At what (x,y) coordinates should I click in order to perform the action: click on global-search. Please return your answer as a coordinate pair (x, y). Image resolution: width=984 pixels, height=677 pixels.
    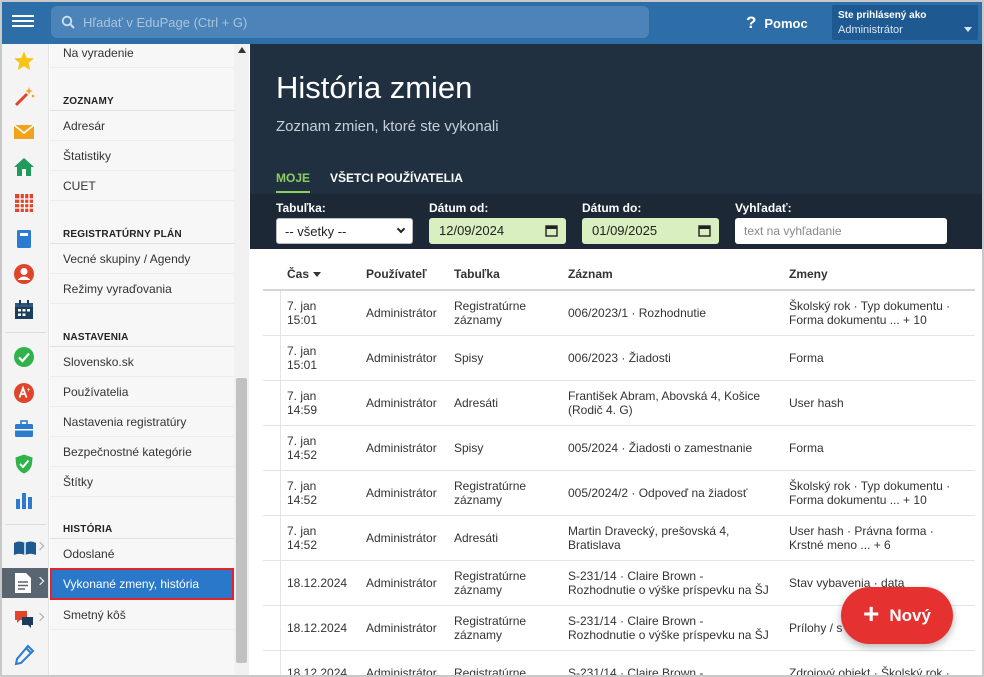
    Looking at the image, I should click on (350, 22).